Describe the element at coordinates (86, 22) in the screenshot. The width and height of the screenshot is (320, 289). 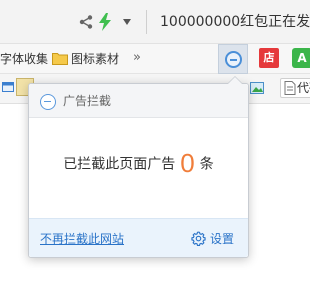
I see `share-icon` at that location.